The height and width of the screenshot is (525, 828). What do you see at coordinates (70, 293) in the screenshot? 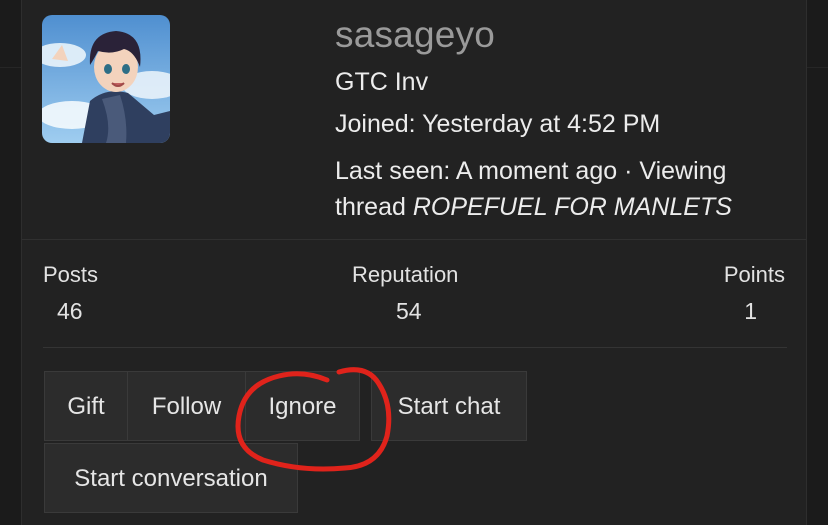
I see `stat-posts: Posts 46` at bounding box center [70, 293].